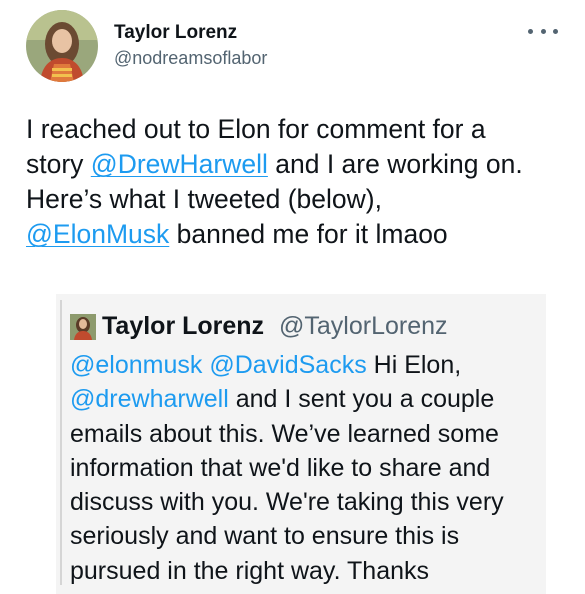  I want to click on tweet-text-line: Here’s what I tweeted (below),, so click(204, 199).